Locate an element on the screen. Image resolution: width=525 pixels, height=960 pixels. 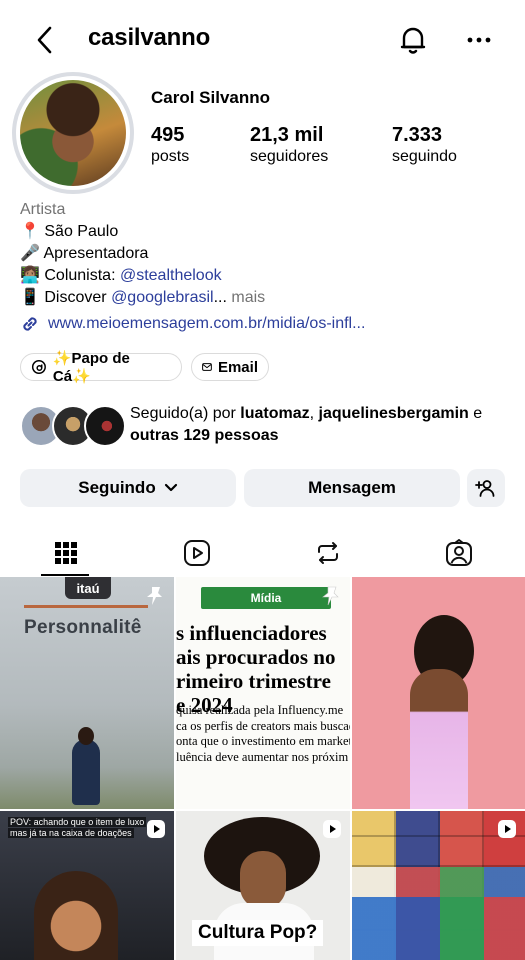
repost-icon is located at coordinates (327, 553).